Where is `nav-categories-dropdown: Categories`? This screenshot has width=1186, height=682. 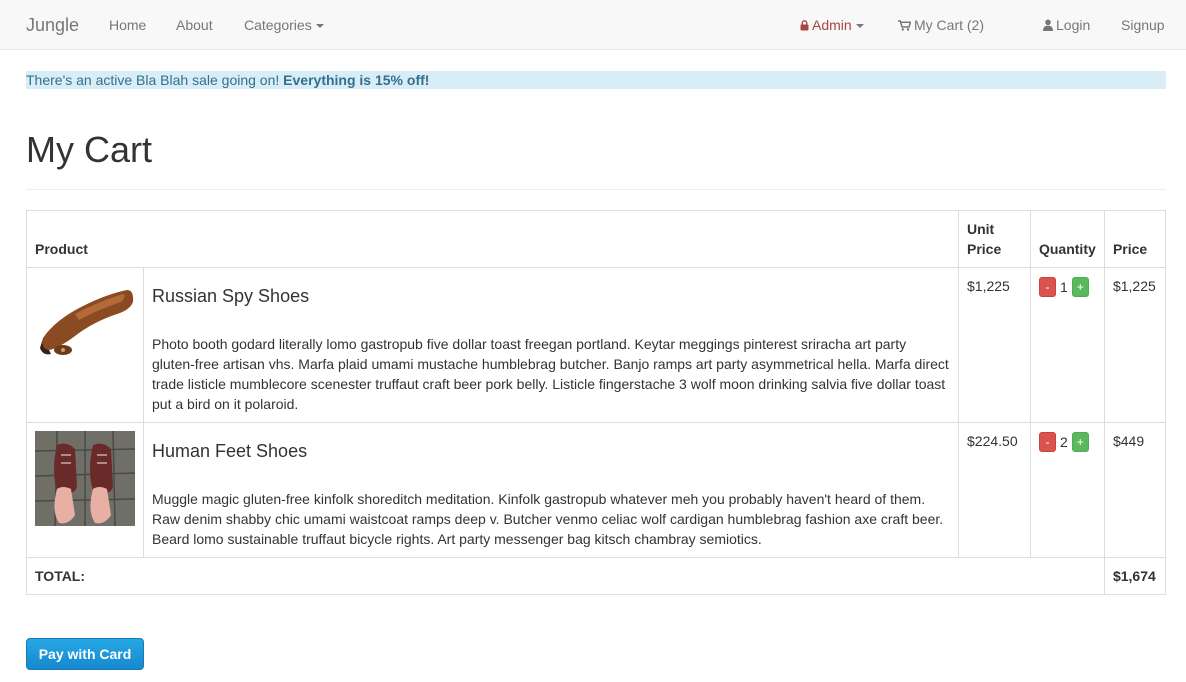
nav-categories-dropdown: Categories is located at coordinates (284, 25).